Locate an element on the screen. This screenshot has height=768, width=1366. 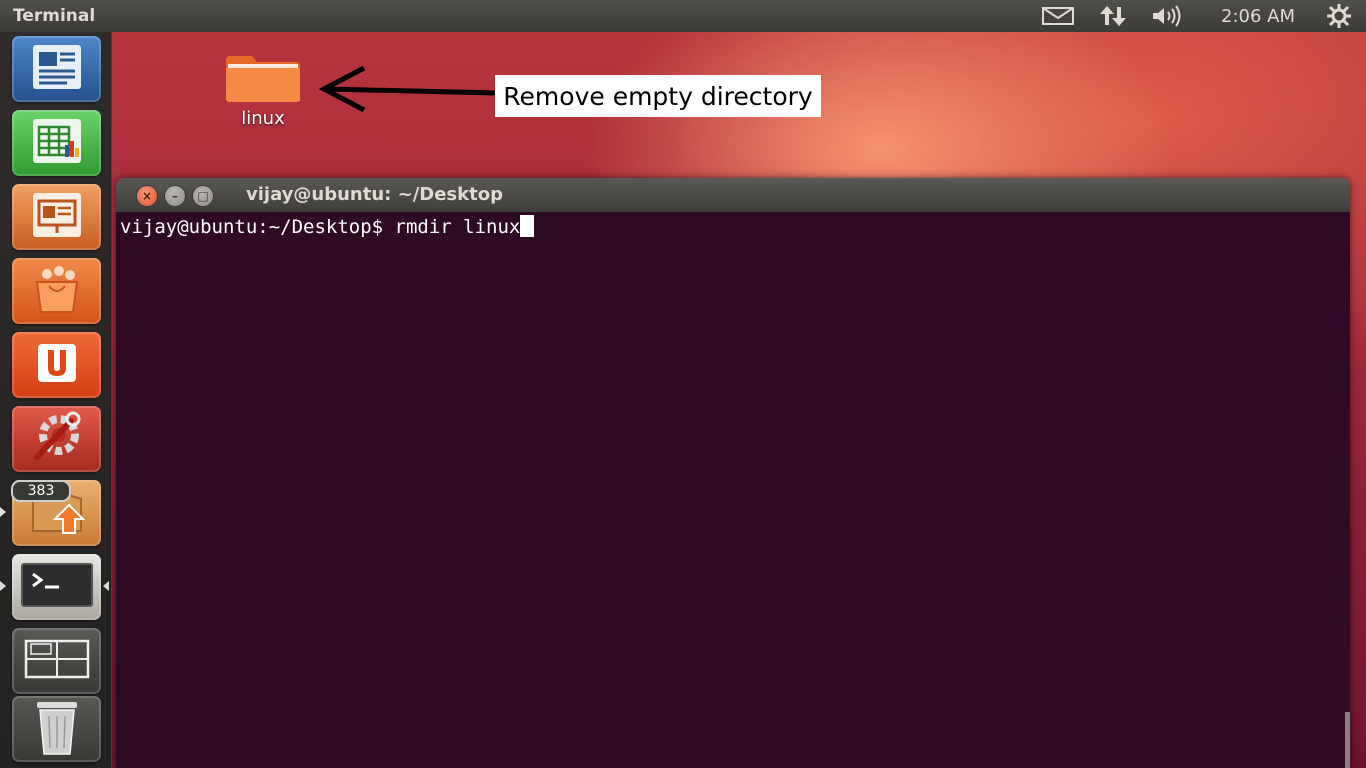
launcher-item-system-settings is located at coordinates (56, 439).